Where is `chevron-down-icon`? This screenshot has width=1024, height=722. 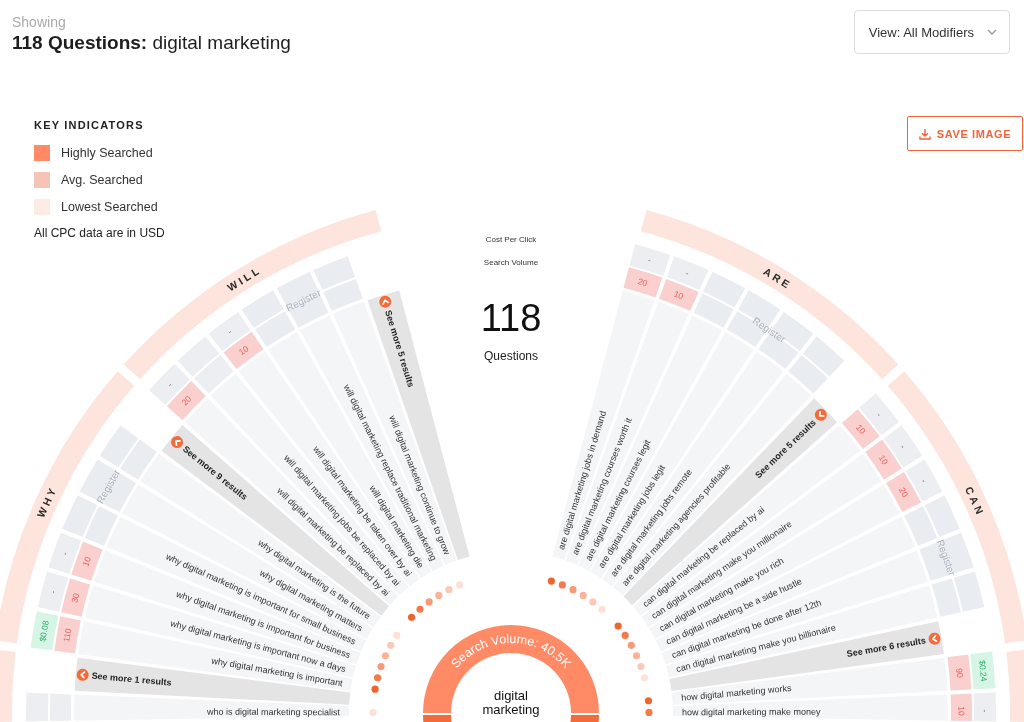
chevron-down-icon is located at coordinates (992, 32).